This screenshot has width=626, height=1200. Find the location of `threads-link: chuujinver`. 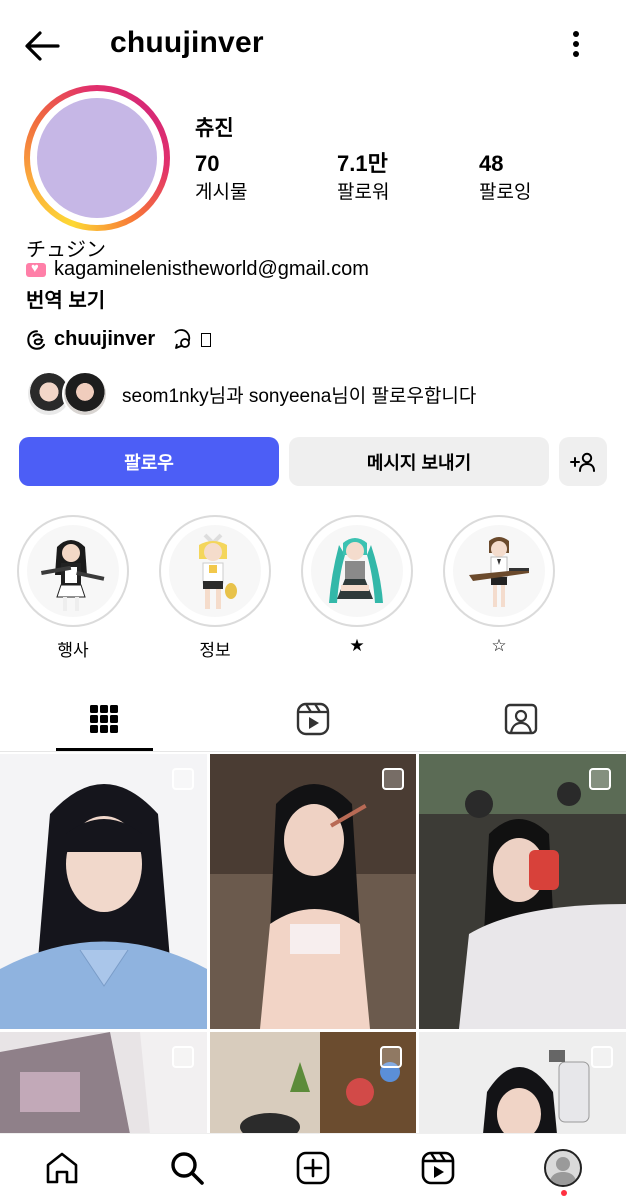

threads-link: chuujinver is located at coordinates (119, 339).